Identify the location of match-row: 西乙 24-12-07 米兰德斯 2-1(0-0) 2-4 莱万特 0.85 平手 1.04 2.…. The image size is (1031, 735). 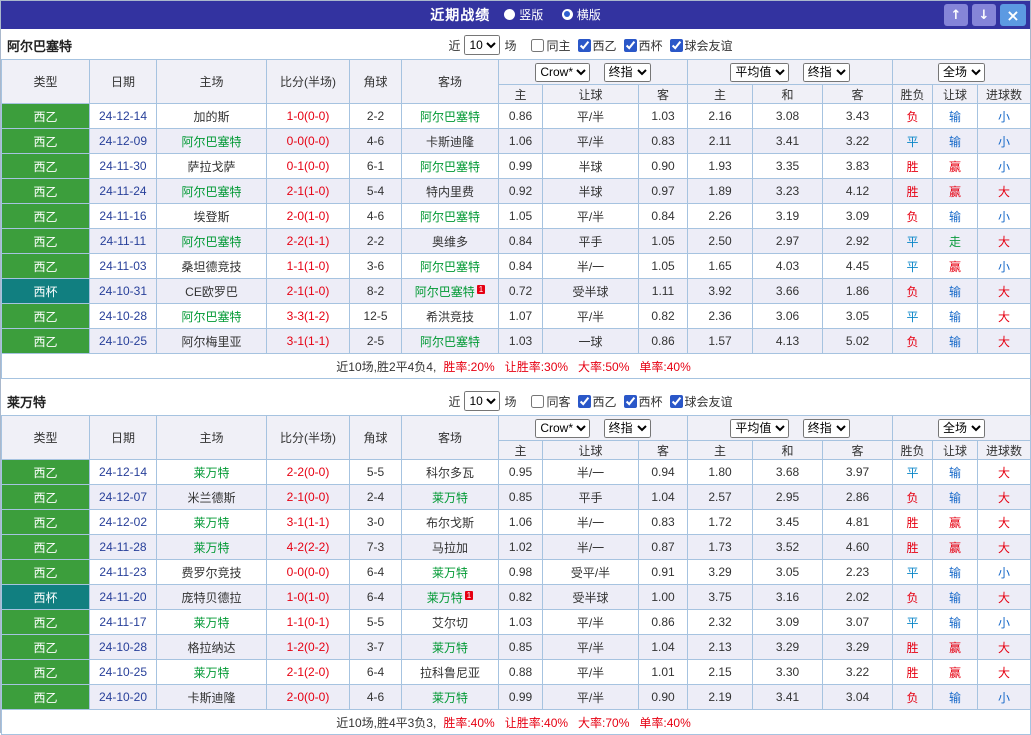
(516, 497).